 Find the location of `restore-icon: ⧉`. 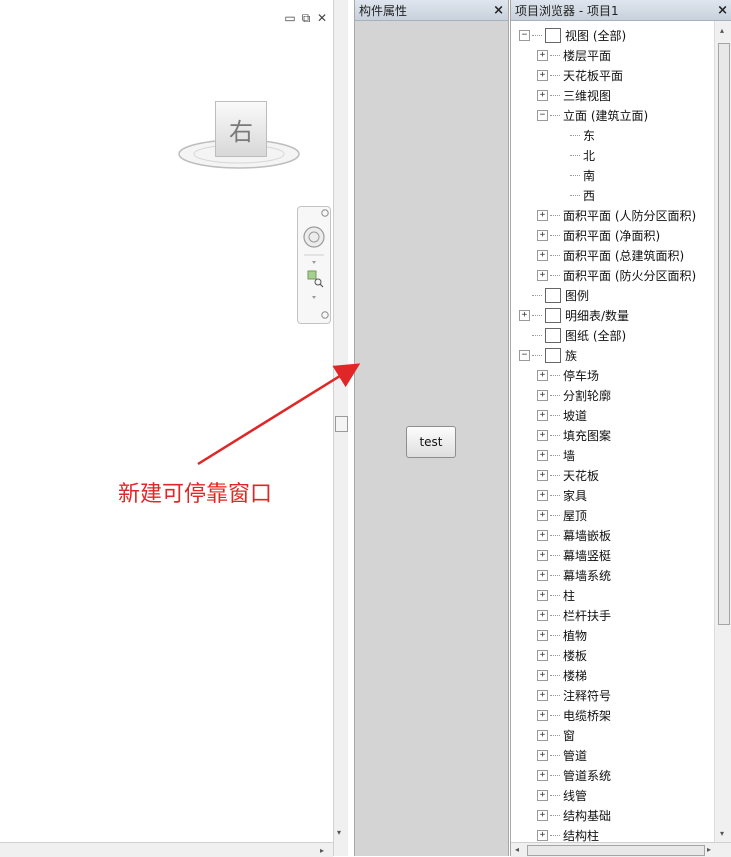

restore-icon: ⧉ is located at coordinates (306, 18).